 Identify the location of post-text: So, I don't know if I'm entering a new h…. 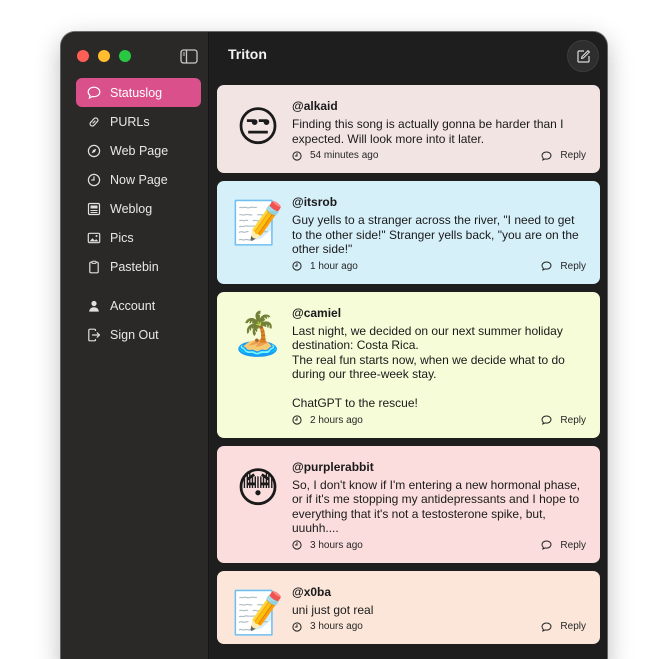
(436, 506).